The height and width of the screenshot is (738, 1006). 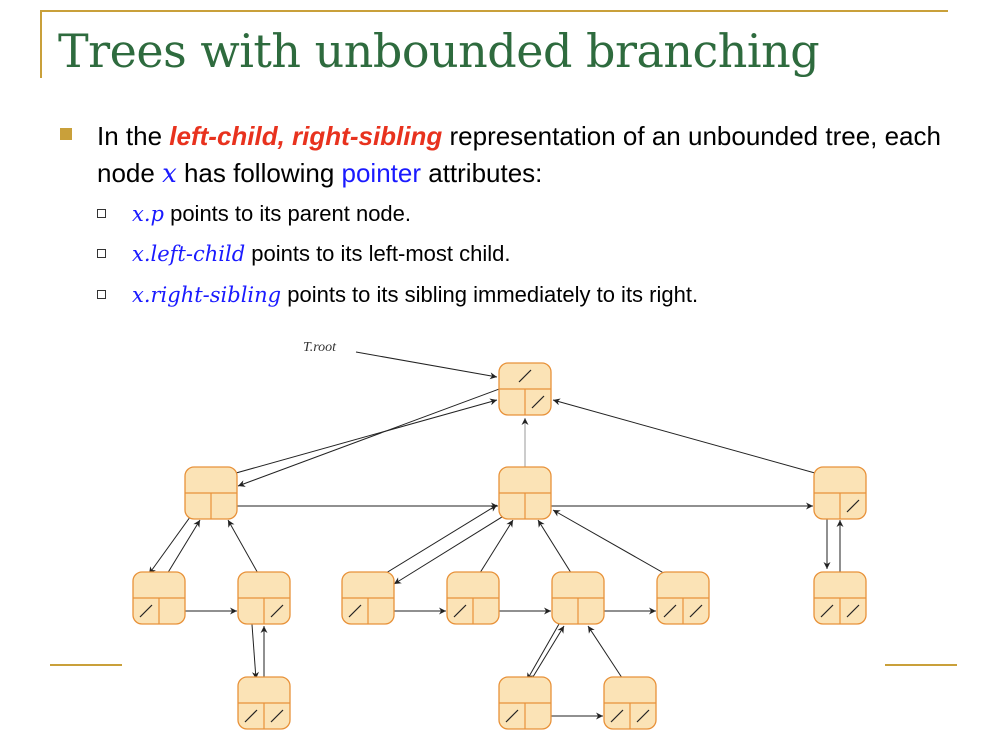 What do you see at coordinates (696, 439) in the screenshot?
I see `parent-pointer-Cn` at bounding box center [696, 439].